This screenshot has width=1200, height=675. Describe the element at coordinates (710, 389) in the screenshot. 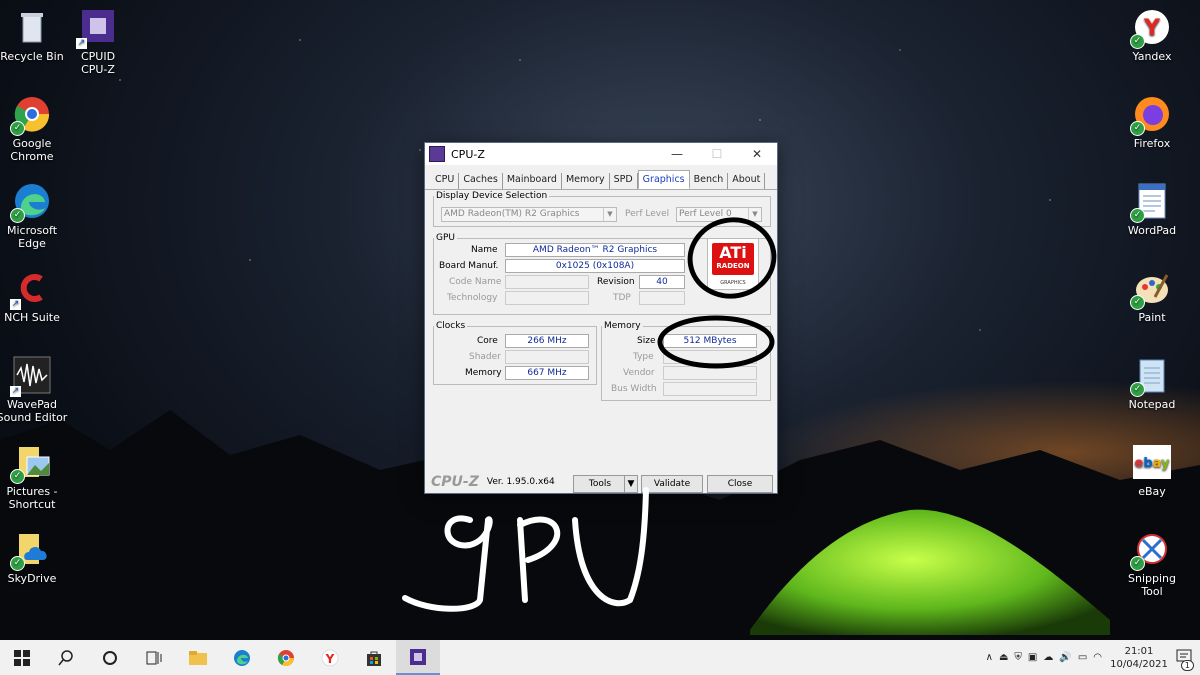

I see `bus-width-value` at that location.